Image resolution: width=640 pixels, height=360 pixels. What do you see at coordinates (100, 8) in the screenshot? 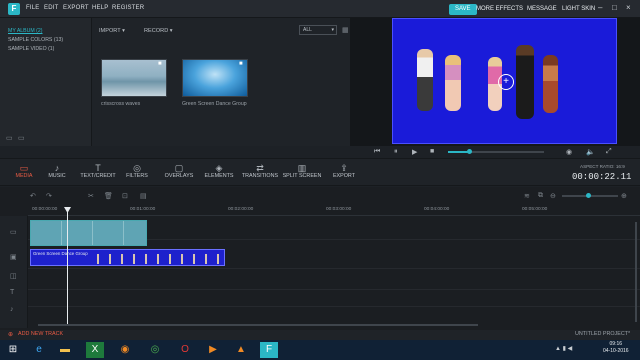
I see `menu-help: HELP` at bounding box center [100, 8].